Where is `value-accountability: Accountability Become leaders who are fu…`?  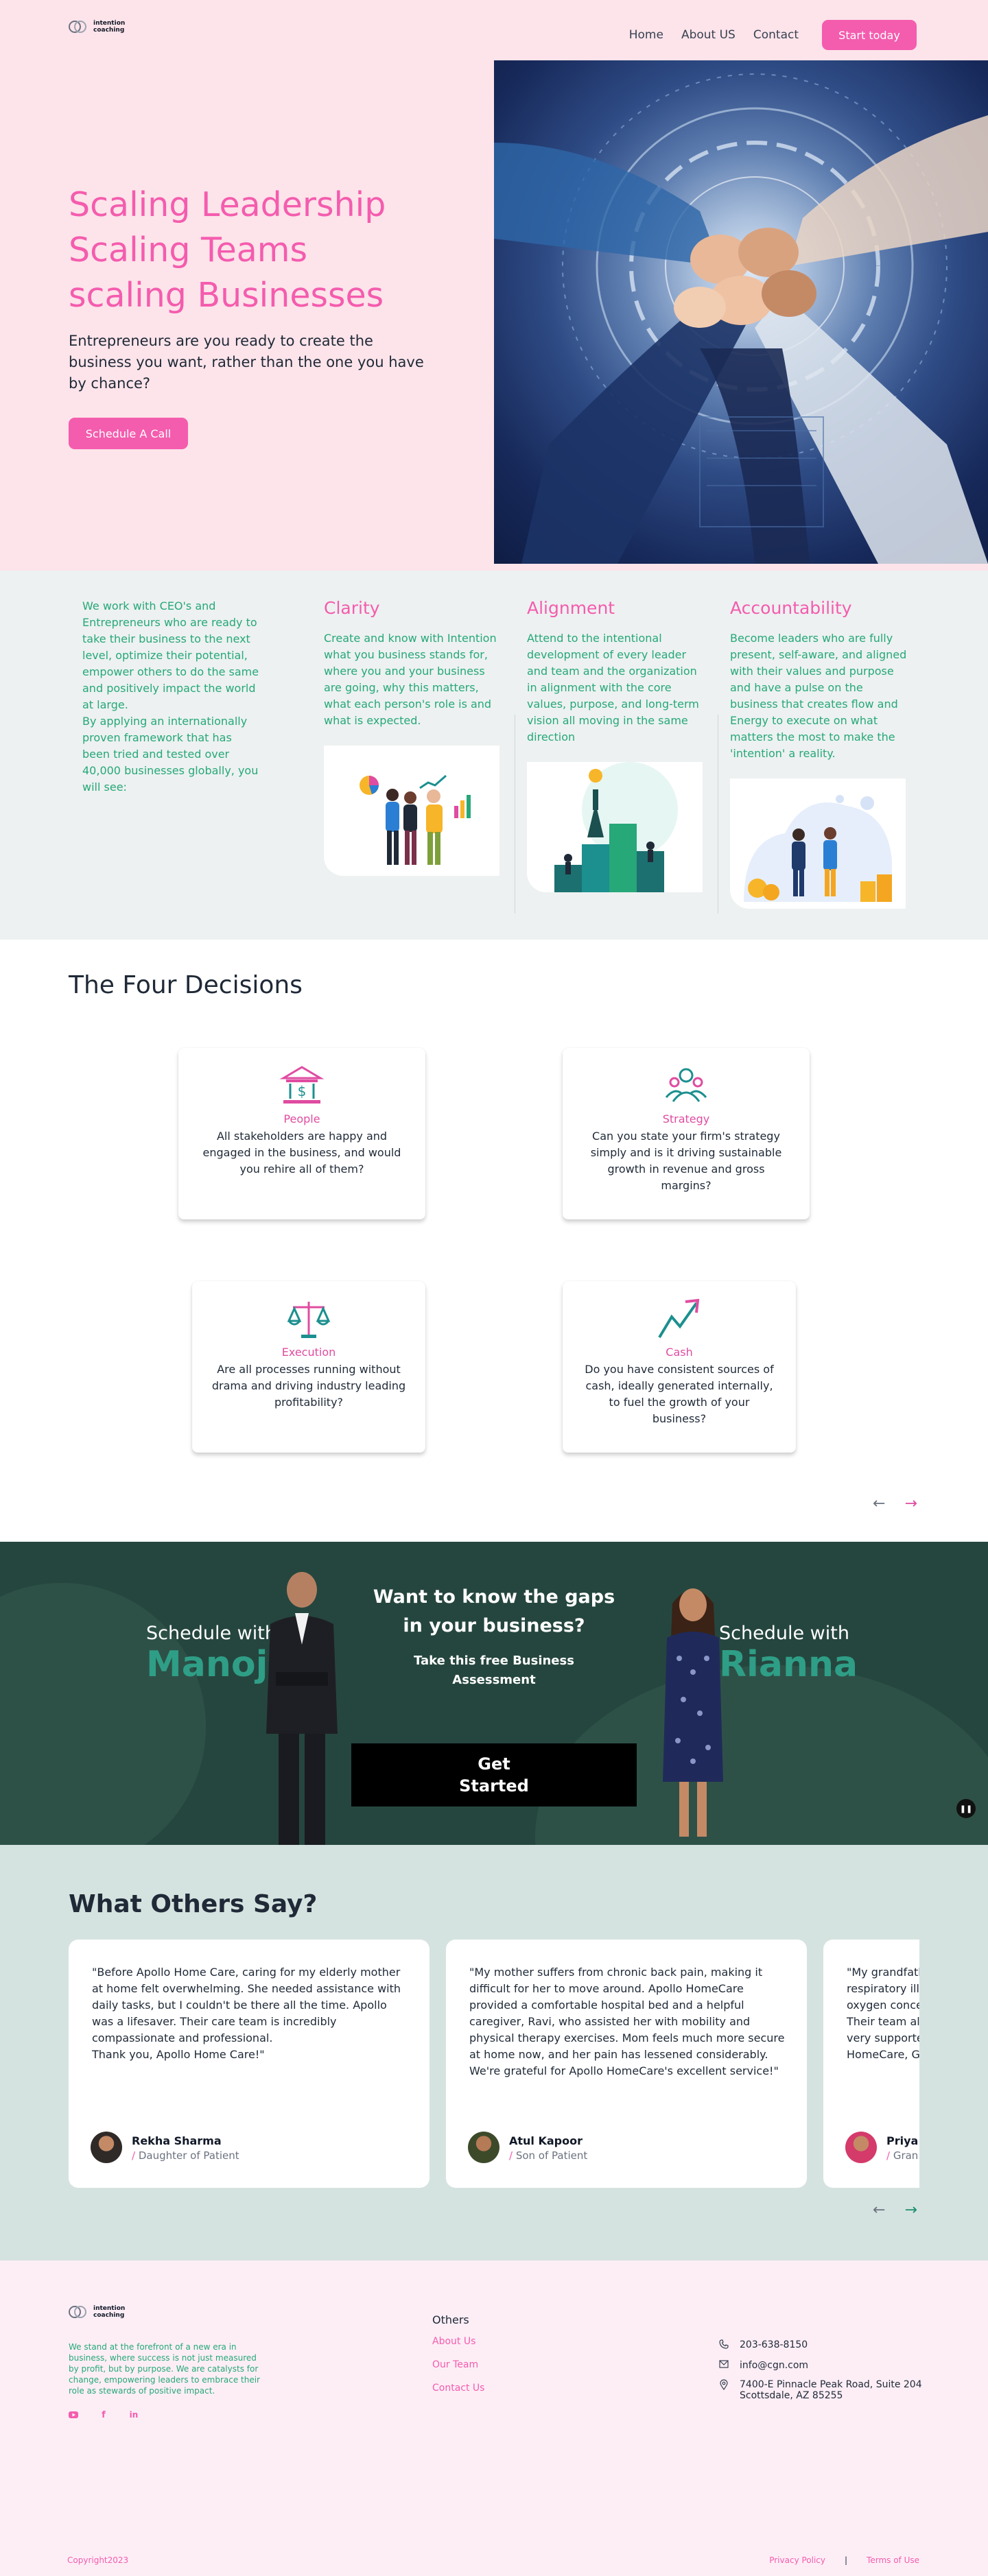
value-accountability: Accountability Become leaders who are fu… is located at coordinates (819, 754).